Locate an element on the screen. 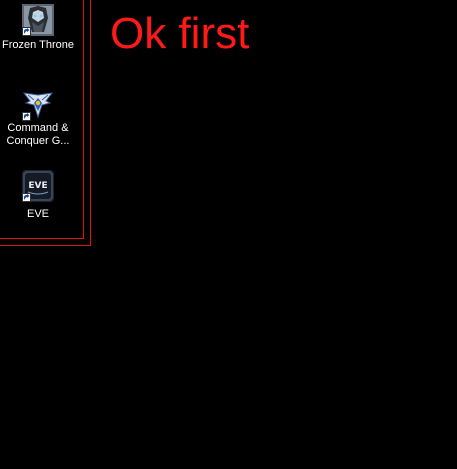 This screenshot has height=469, width=457. desktop-icon-eve: EVE EVE is located at coordinates (38, 195).